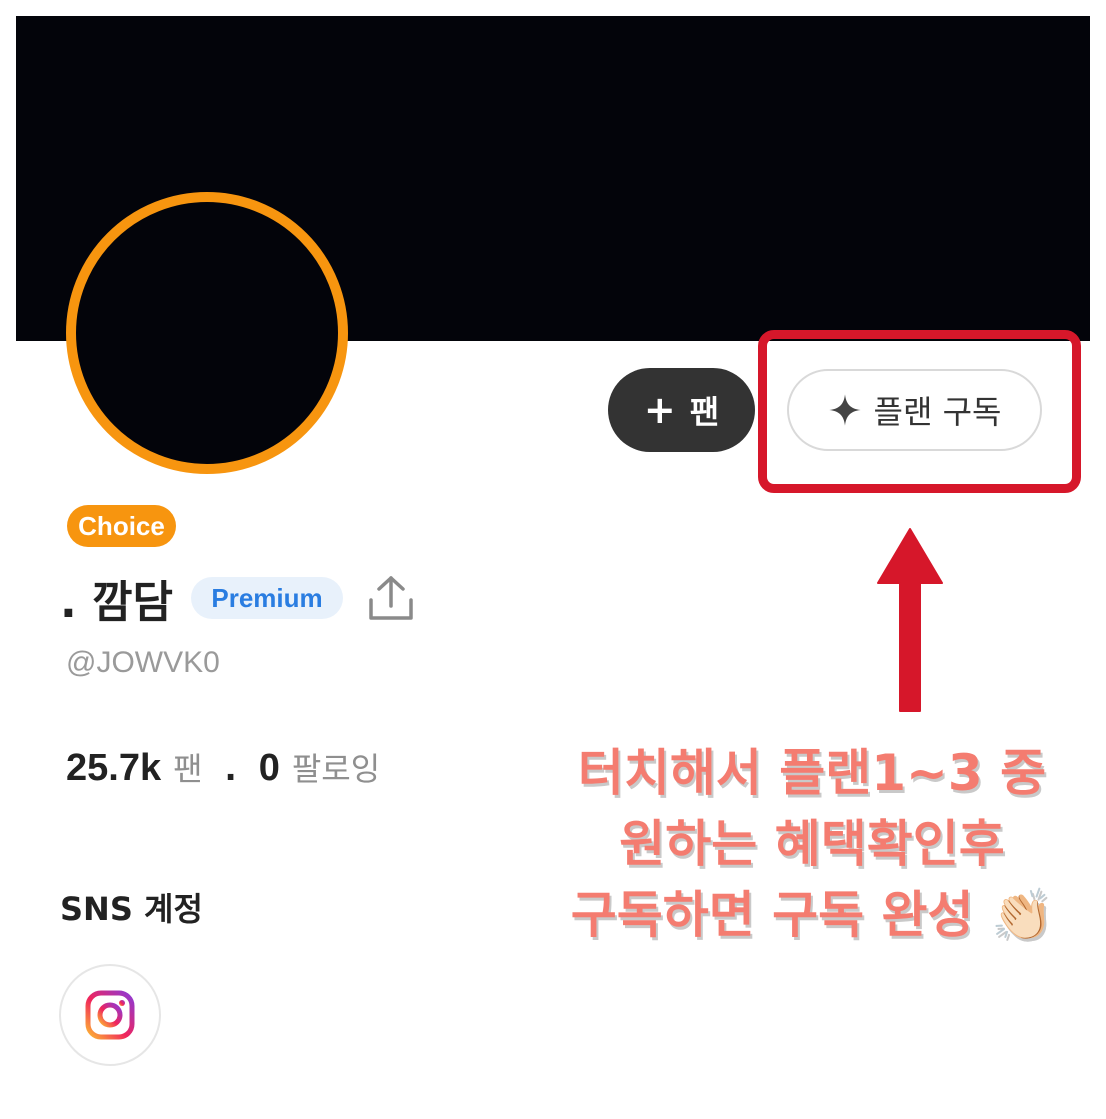  Describe the element at coordinates (143, 662) in the screenshot. I see `user-handle: @JOWVK0` at that location.